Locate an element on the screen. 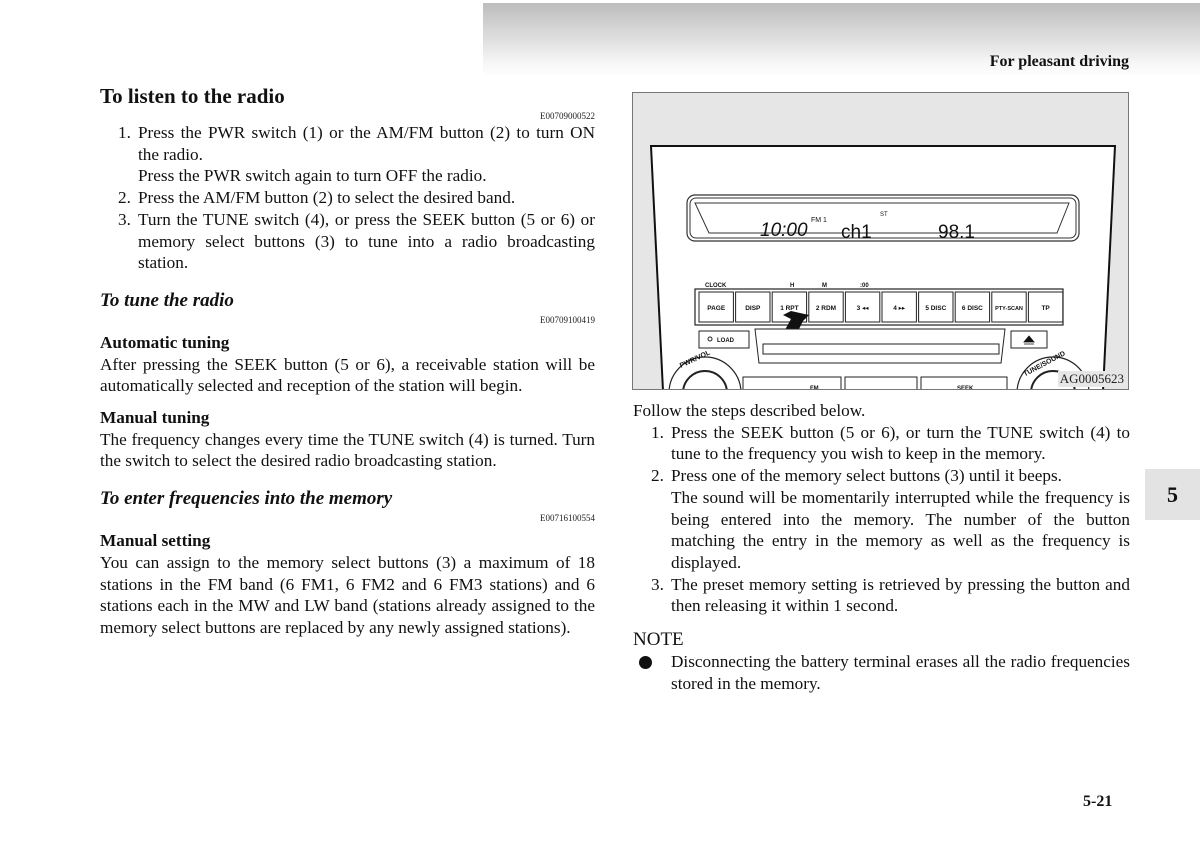 Image resolution: width=1200 pixels, height=856 pixels. fm-label: FM is located at coordinates (814, 388).